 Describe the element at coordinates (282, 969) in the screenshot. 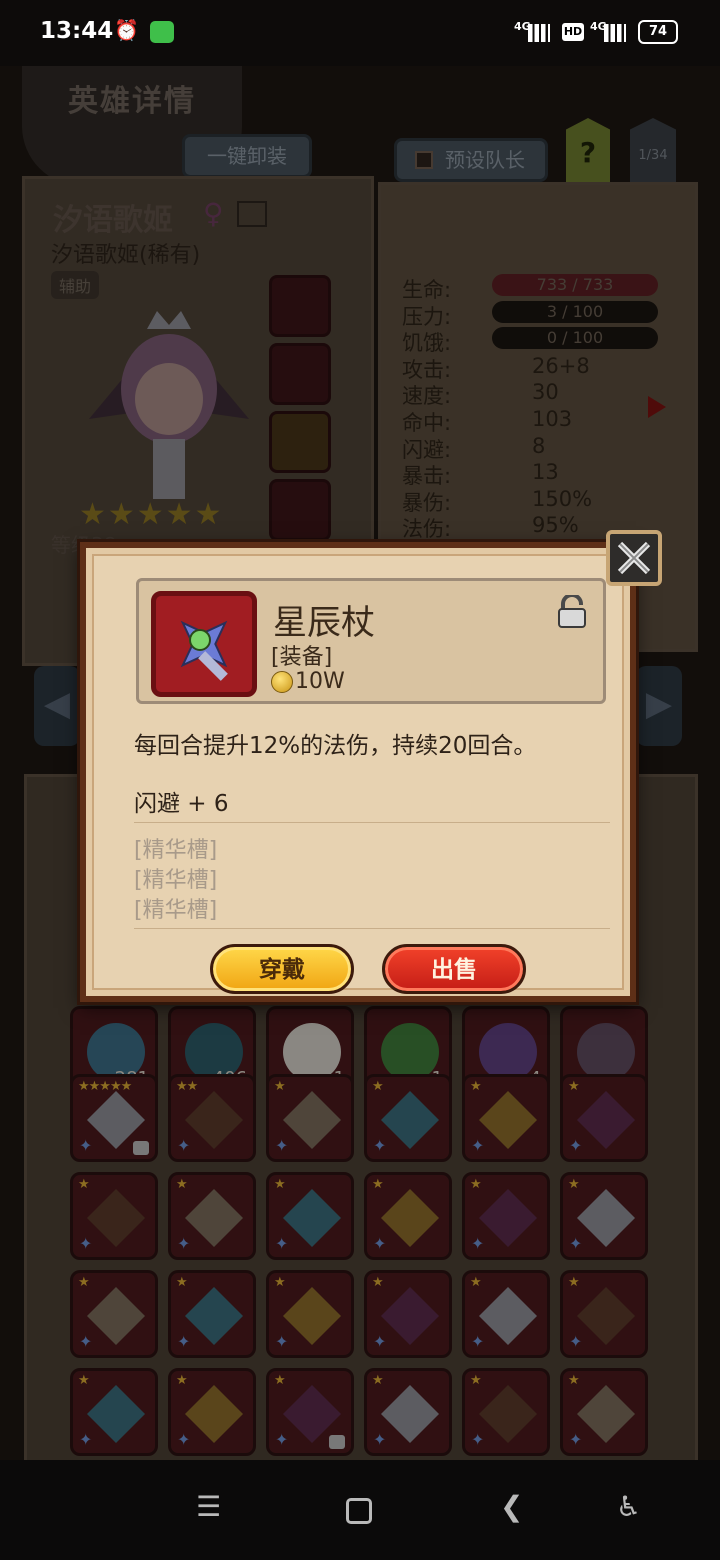

I see `wear-button: 穿戴` at that location.